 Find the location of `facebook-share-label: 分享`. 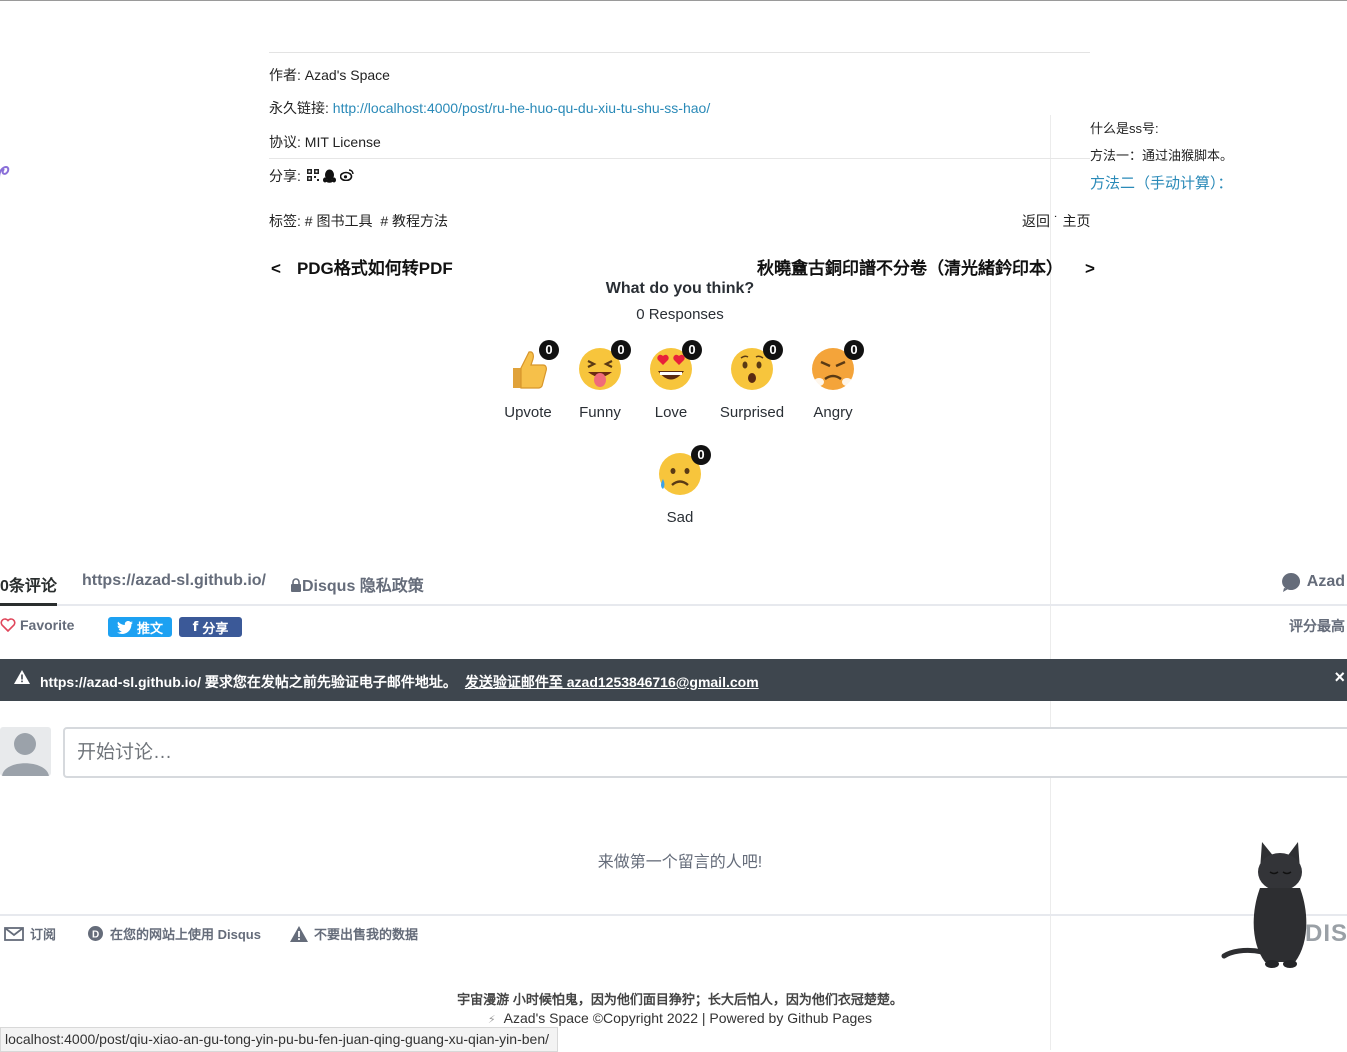

facebook-share-label: 分享 is located at coordinates (215, 628).